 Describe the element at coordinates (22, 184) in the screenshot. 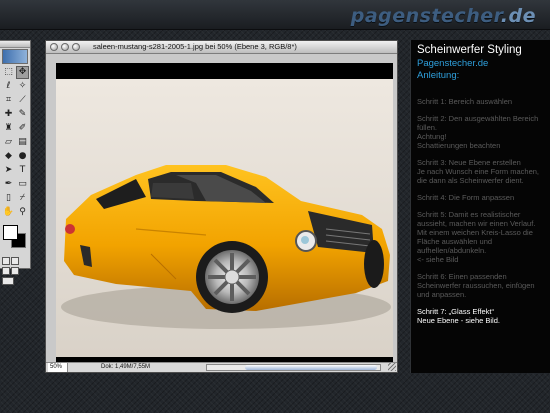

I see `shape-tool-icon: ▭` at that location.